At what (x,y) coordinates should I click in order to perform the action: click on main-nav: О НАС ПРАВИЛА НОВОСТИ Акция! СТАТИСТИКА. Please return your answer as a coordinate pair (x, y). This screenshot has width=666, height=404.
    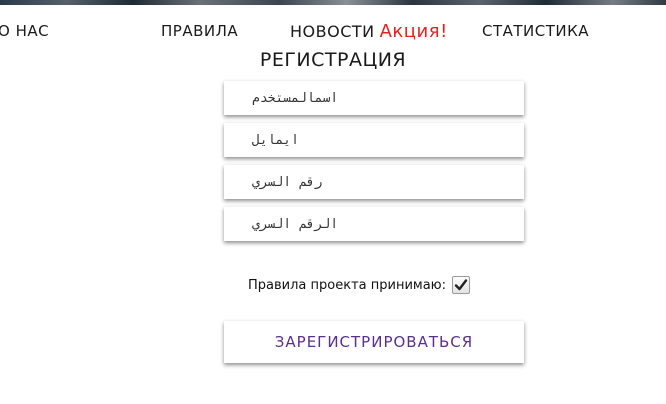
    Looking at the image, I should click on (333, 32).